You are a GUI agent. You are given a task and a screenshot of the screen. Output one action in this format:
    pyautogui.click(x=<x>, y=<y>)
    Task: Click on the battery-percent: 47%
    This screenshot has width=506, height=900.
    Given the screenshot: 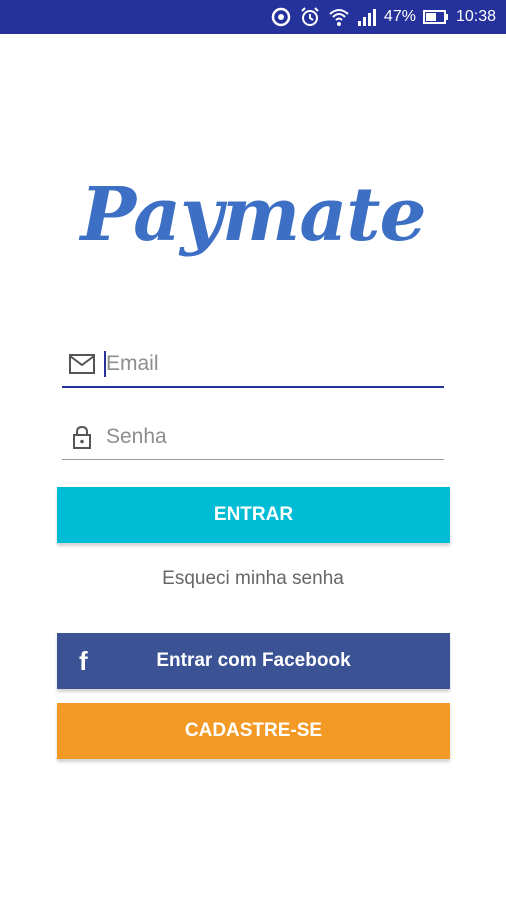 What is the action you would take?
    pyautogui.click(x=399, y=16)
    